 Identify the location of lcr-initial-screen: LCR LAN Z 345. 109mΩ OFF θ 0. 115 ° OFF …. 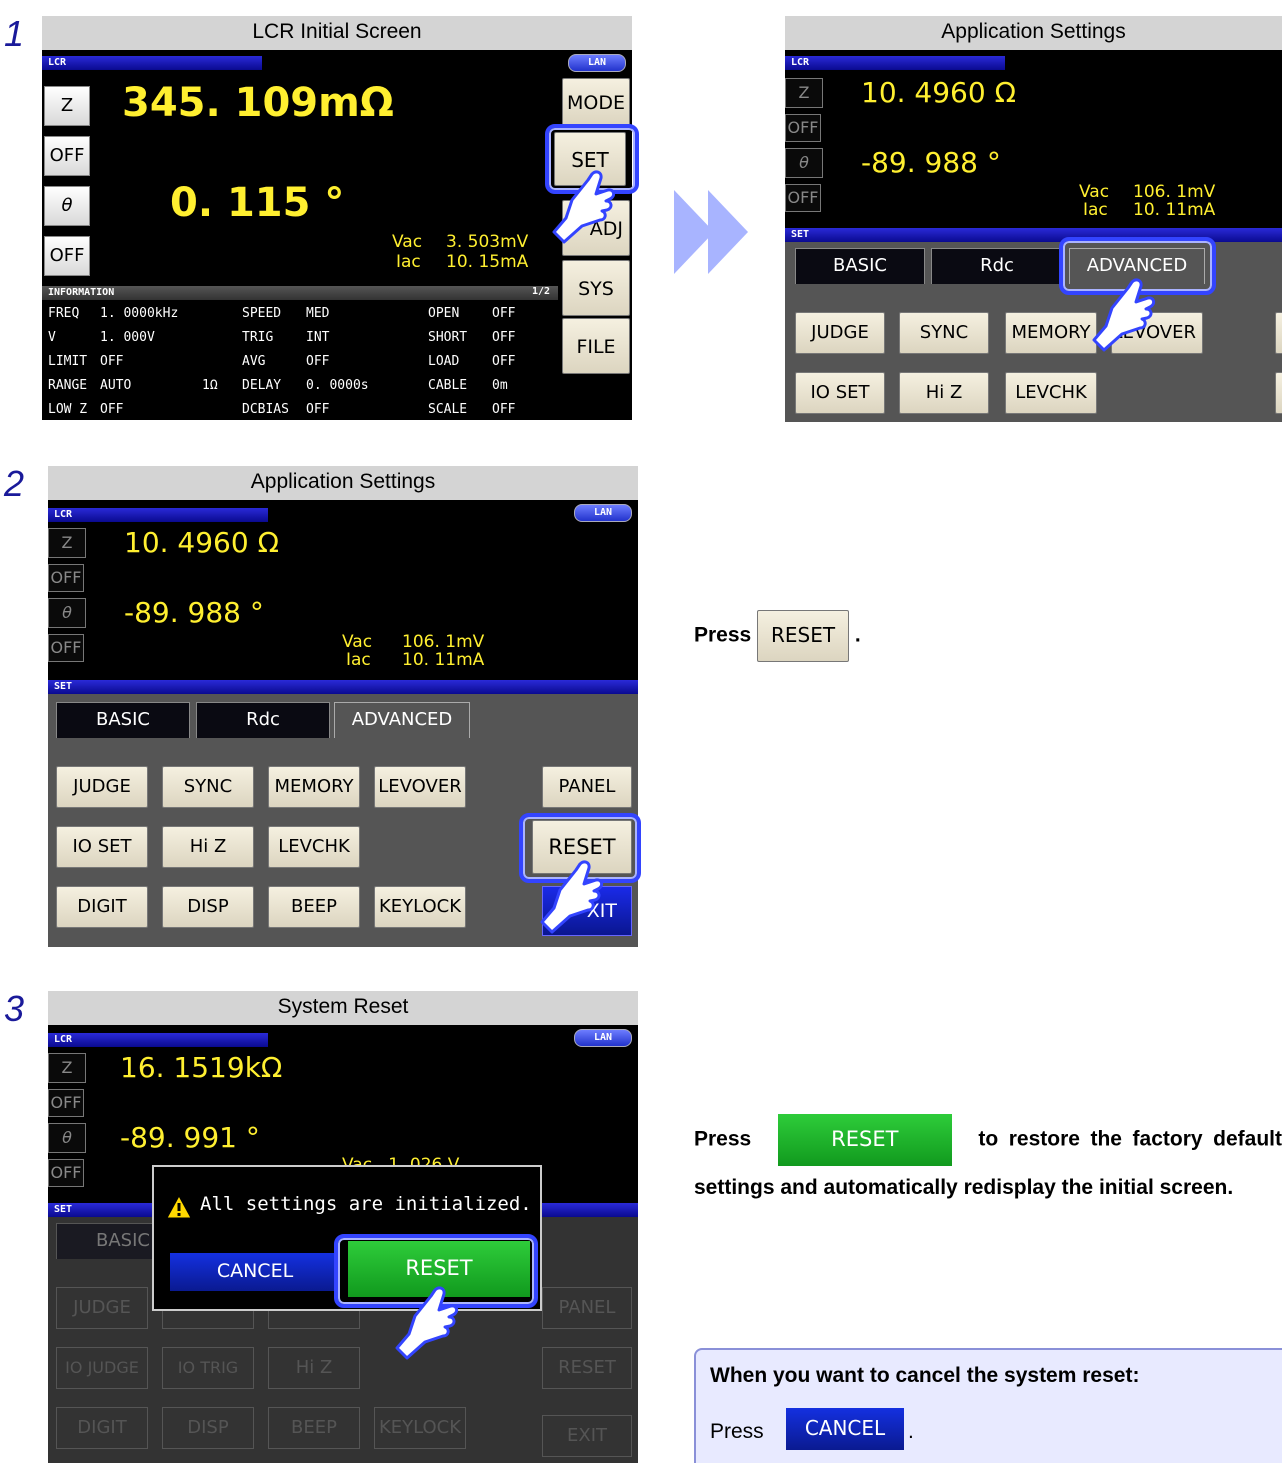
(337, 235).